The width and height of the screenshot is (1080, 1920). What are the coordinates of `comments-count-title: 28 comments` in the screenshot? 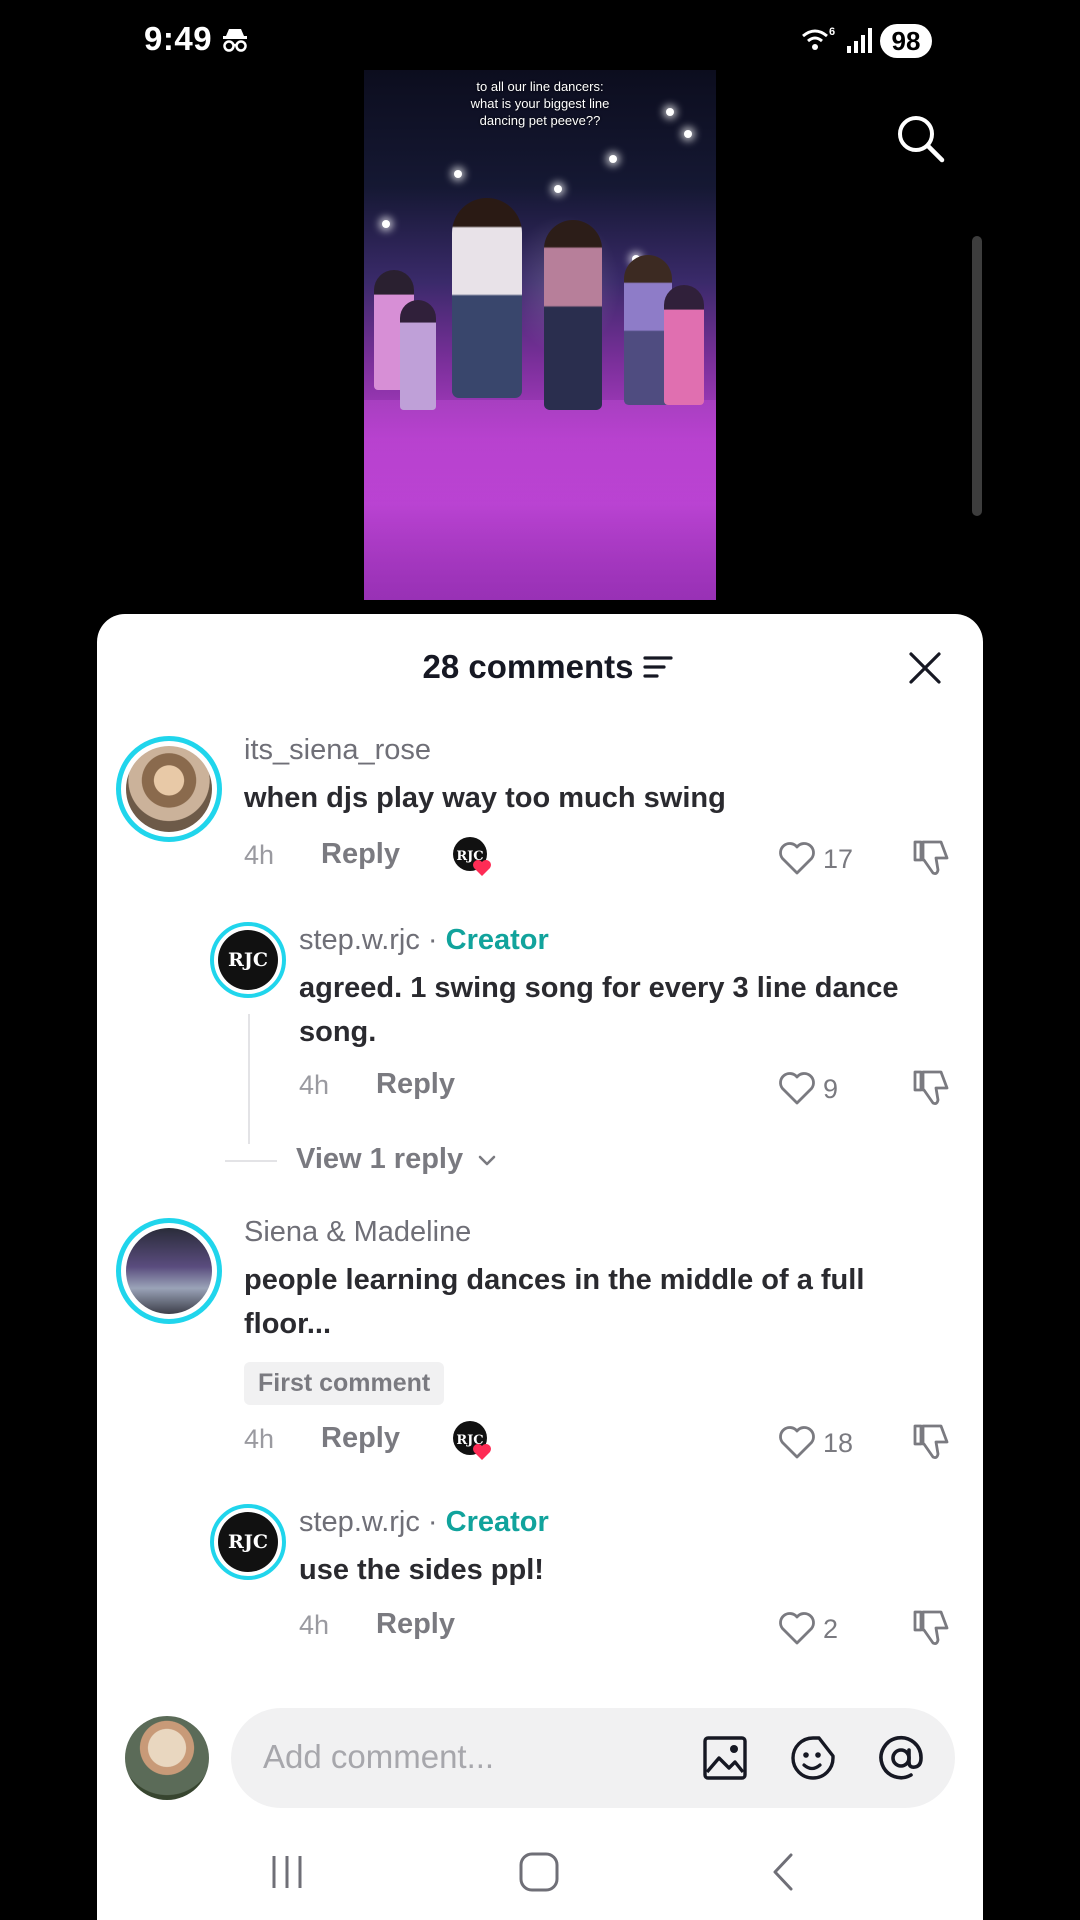 It's located at (528, 666).